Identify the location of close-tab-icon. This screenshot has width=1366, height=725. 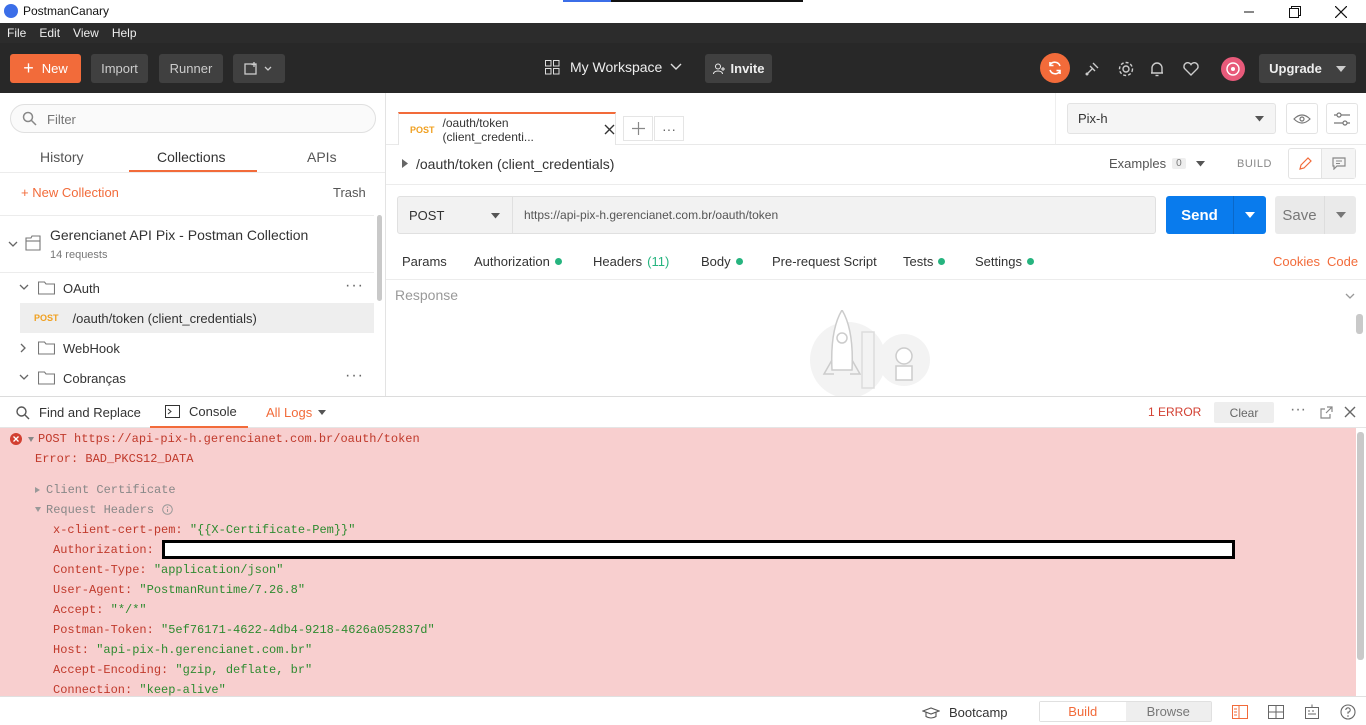
(609, 129).